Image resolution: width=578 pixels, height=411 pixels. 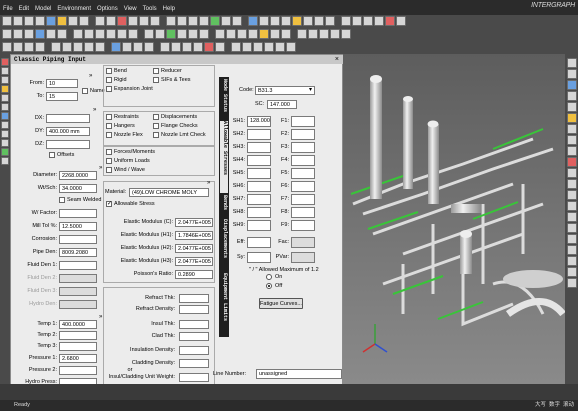 I want to click on batch-run-icon, so click(x=51, y=21).